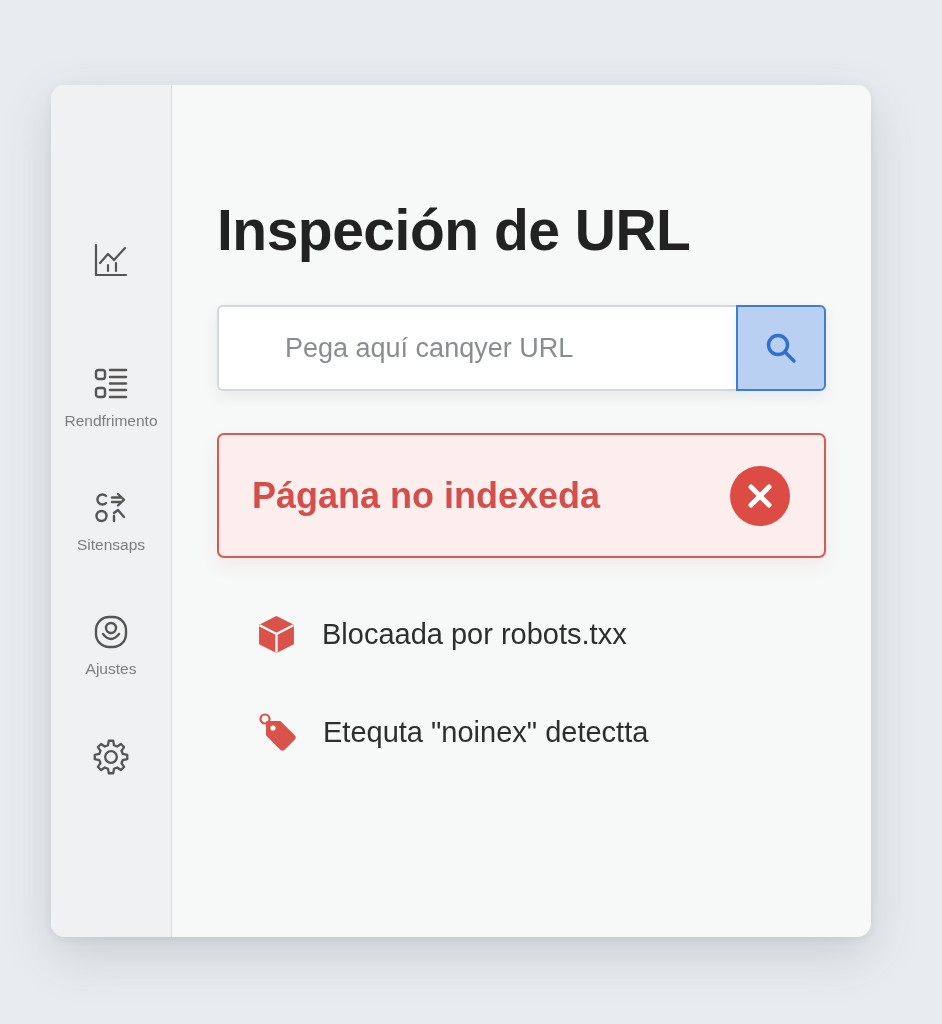 This screenshot has width=942, height=1024. I want to click on line-chart-icon, so click(111, 260).